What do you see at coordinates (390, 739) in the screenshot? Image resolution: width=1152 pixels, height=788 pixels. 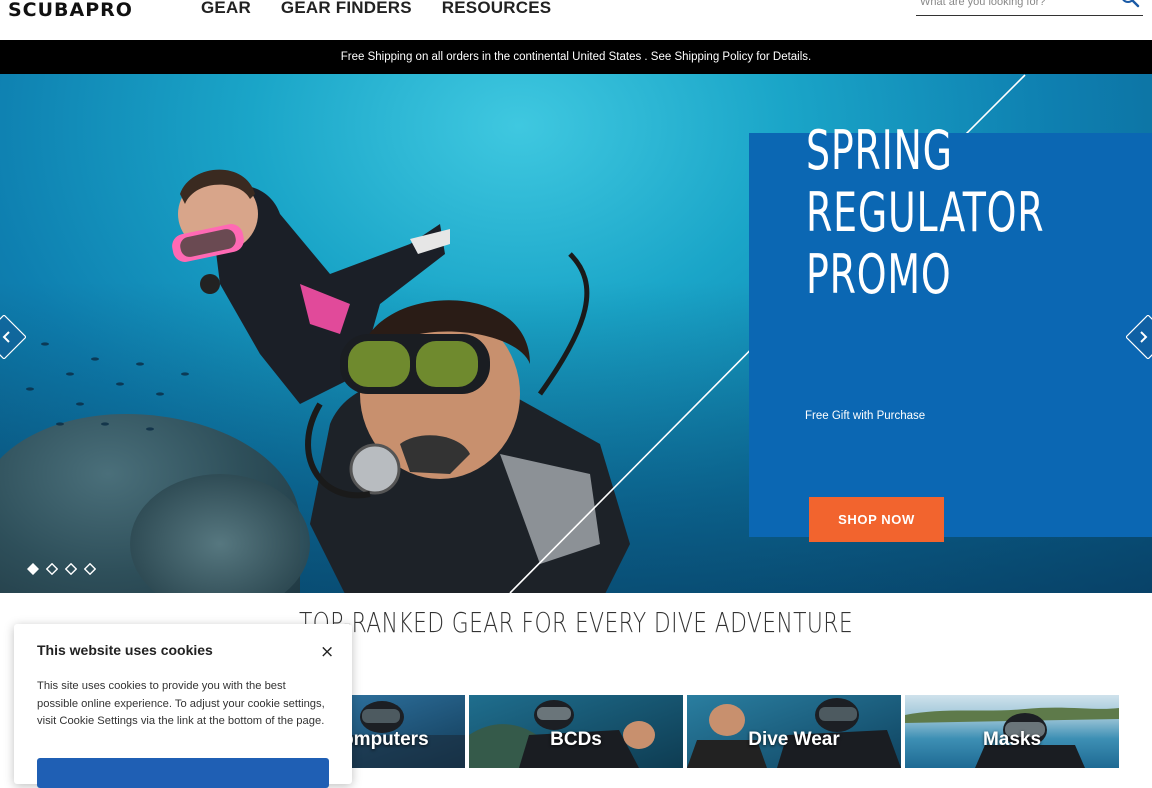 I see `category-label-computers: Computers` at bounding box center [390, 739].